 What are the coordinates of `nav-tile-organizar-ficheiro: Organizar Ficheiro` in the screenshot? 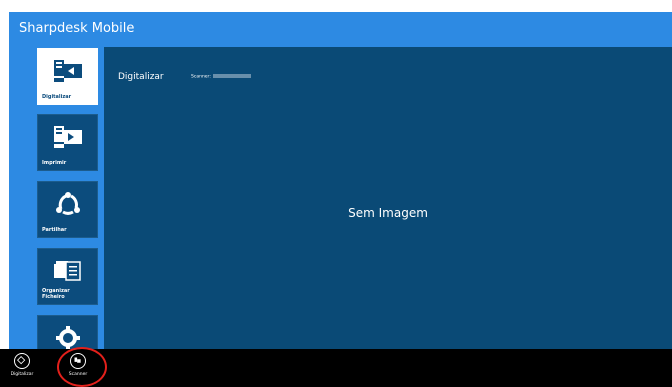 It's located at (67, 276).